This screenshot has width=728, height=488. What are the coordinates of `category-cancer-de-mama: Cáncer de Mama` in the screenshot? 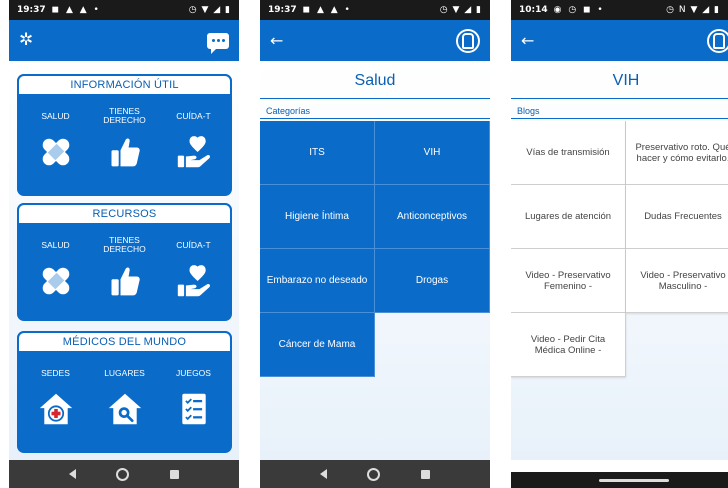 It's located at (317, 345).